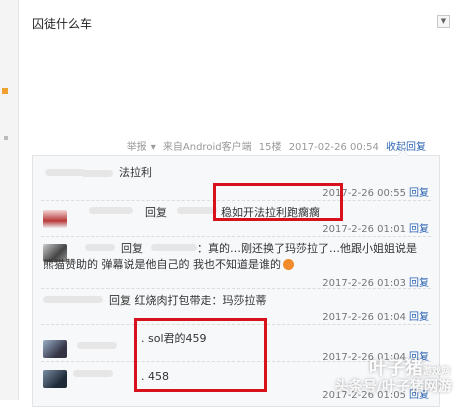 The height and width of the screenshot is (407, 456). I want to click on post-datetime: 2017-02-26 00:54, so click(333, 147).